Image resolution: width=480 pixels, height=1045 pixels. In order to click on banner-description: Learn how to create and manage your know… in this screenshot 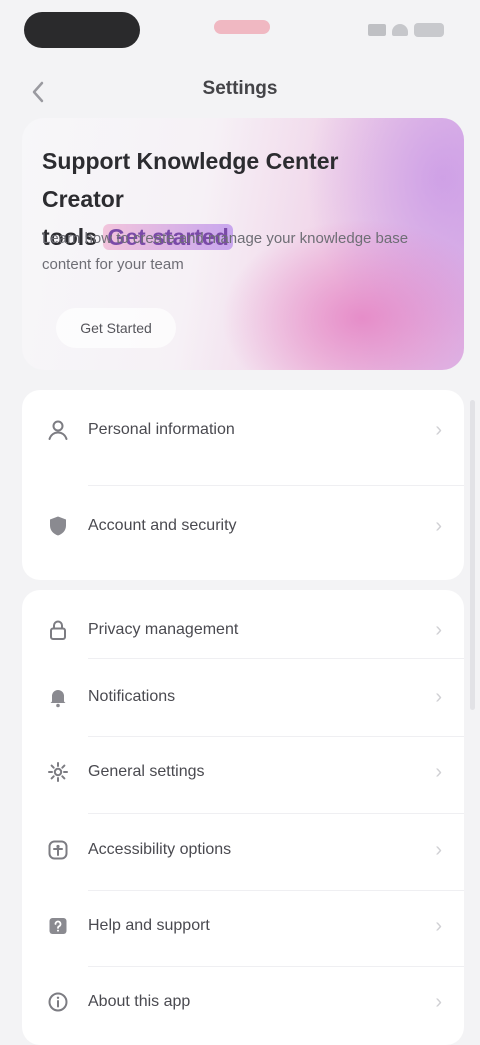, I will do `click(225, 251)`.